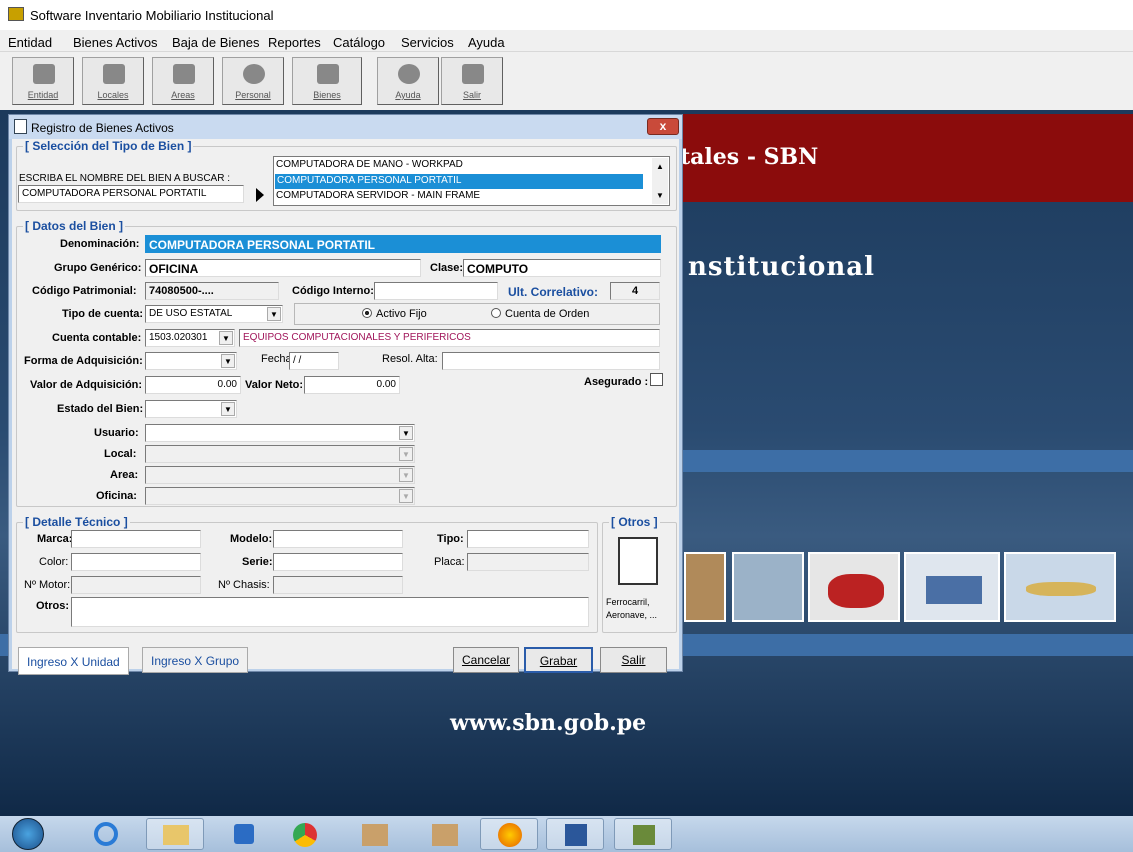 This screenshot has height=852, width=1133. I want to click on menu-ayuda: Ayuda, so click(486, 42).